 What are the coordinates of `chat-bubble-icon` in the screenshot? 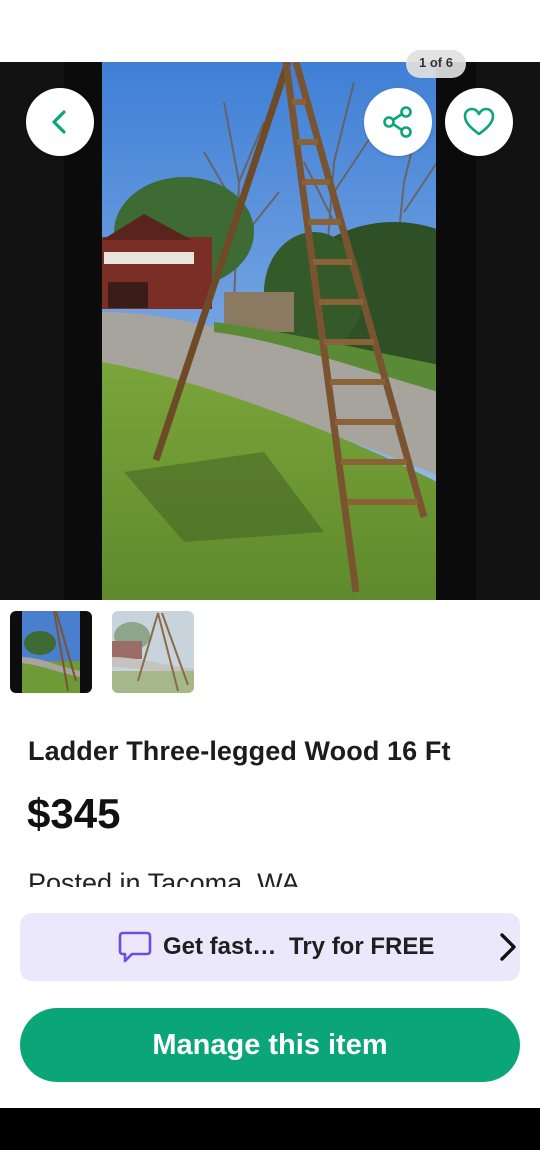 It's located at (135, 947).